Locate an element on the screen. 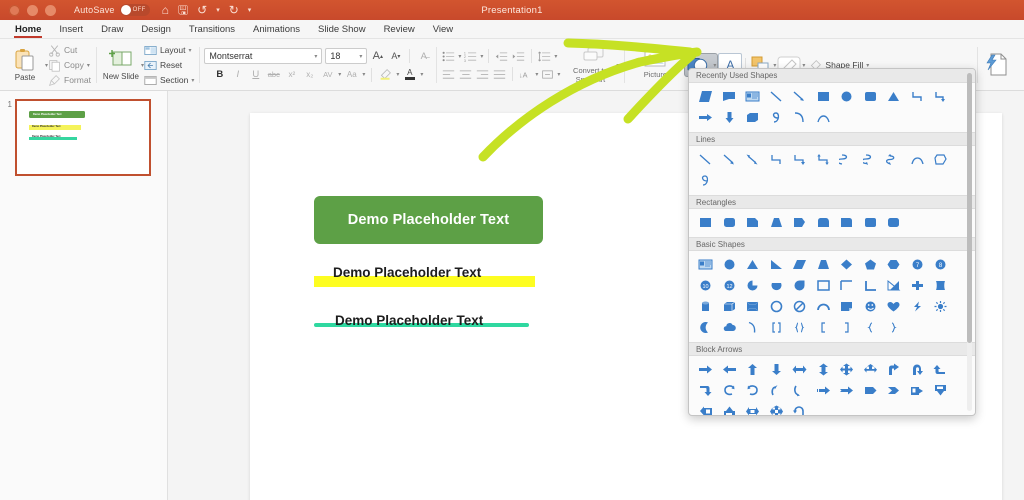  justify-button is located at coordinates (499, 74).